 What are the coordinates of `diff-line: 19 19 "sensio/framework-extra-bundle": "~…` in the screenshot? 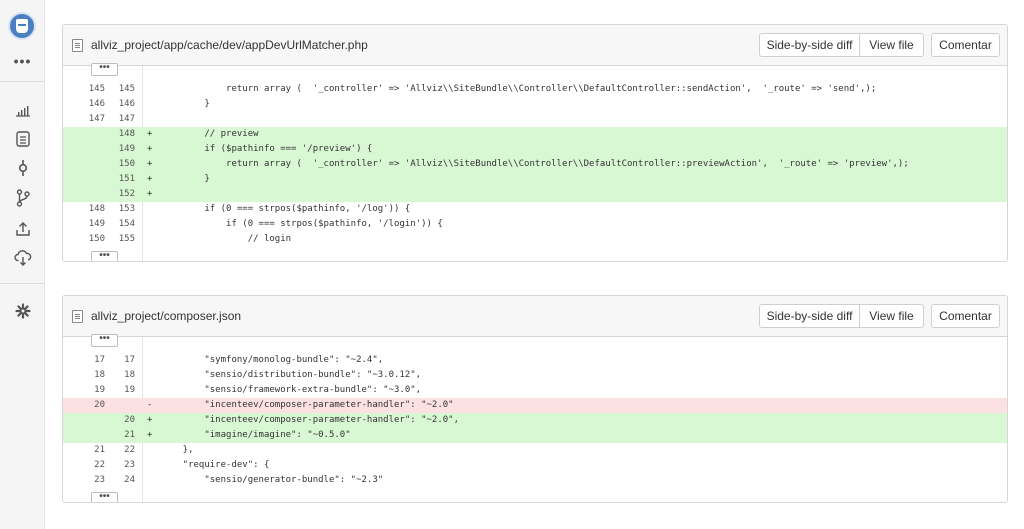 It's located at (535, 390).